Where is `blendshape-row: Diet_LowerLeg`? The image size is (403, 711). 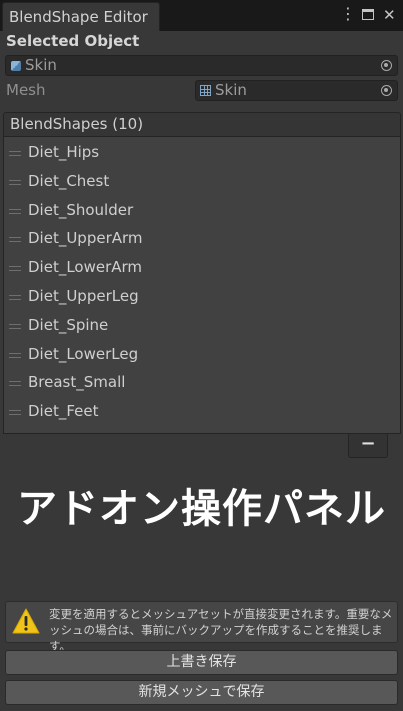 blendshape-row: Diet_LowerLeg is located at coordinates (202, 355).